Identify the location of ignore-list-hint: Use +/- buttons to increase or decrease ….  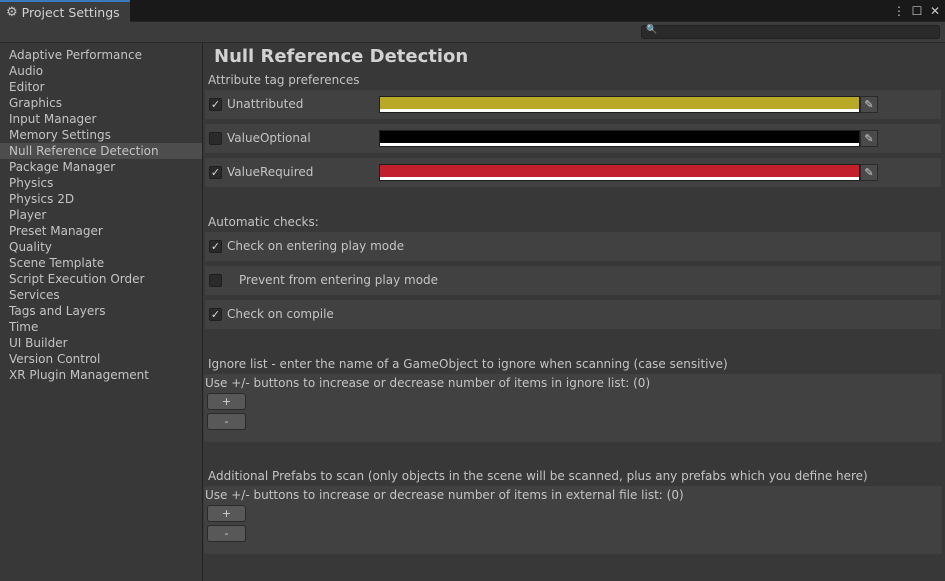
(427, 383).